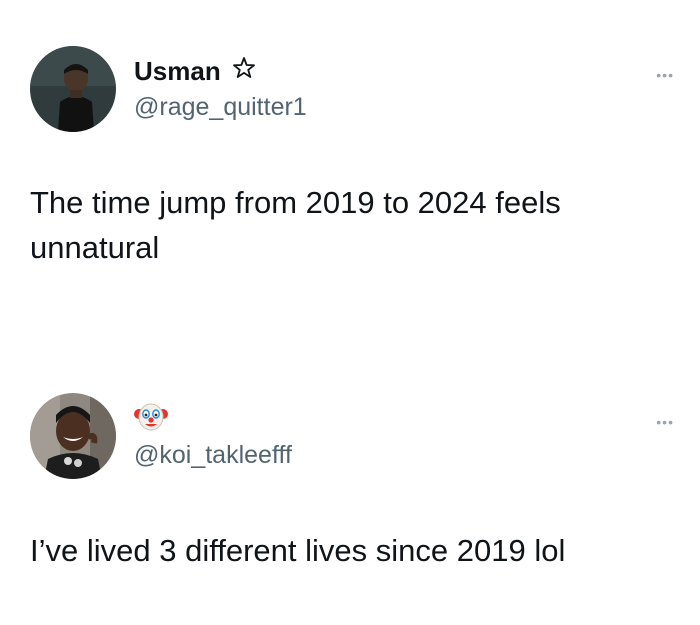 The width and height of the screenshot is (700, 625). I want to click on star-outline-icon, so click(244, 71).